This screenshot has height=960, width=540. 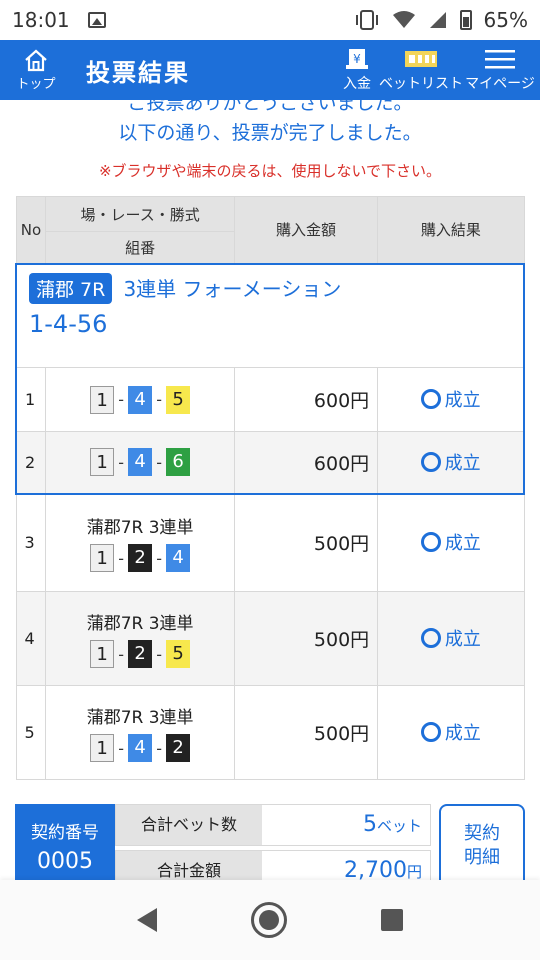 I want to click on col-combination: 組番, so click(x=140, y=247).